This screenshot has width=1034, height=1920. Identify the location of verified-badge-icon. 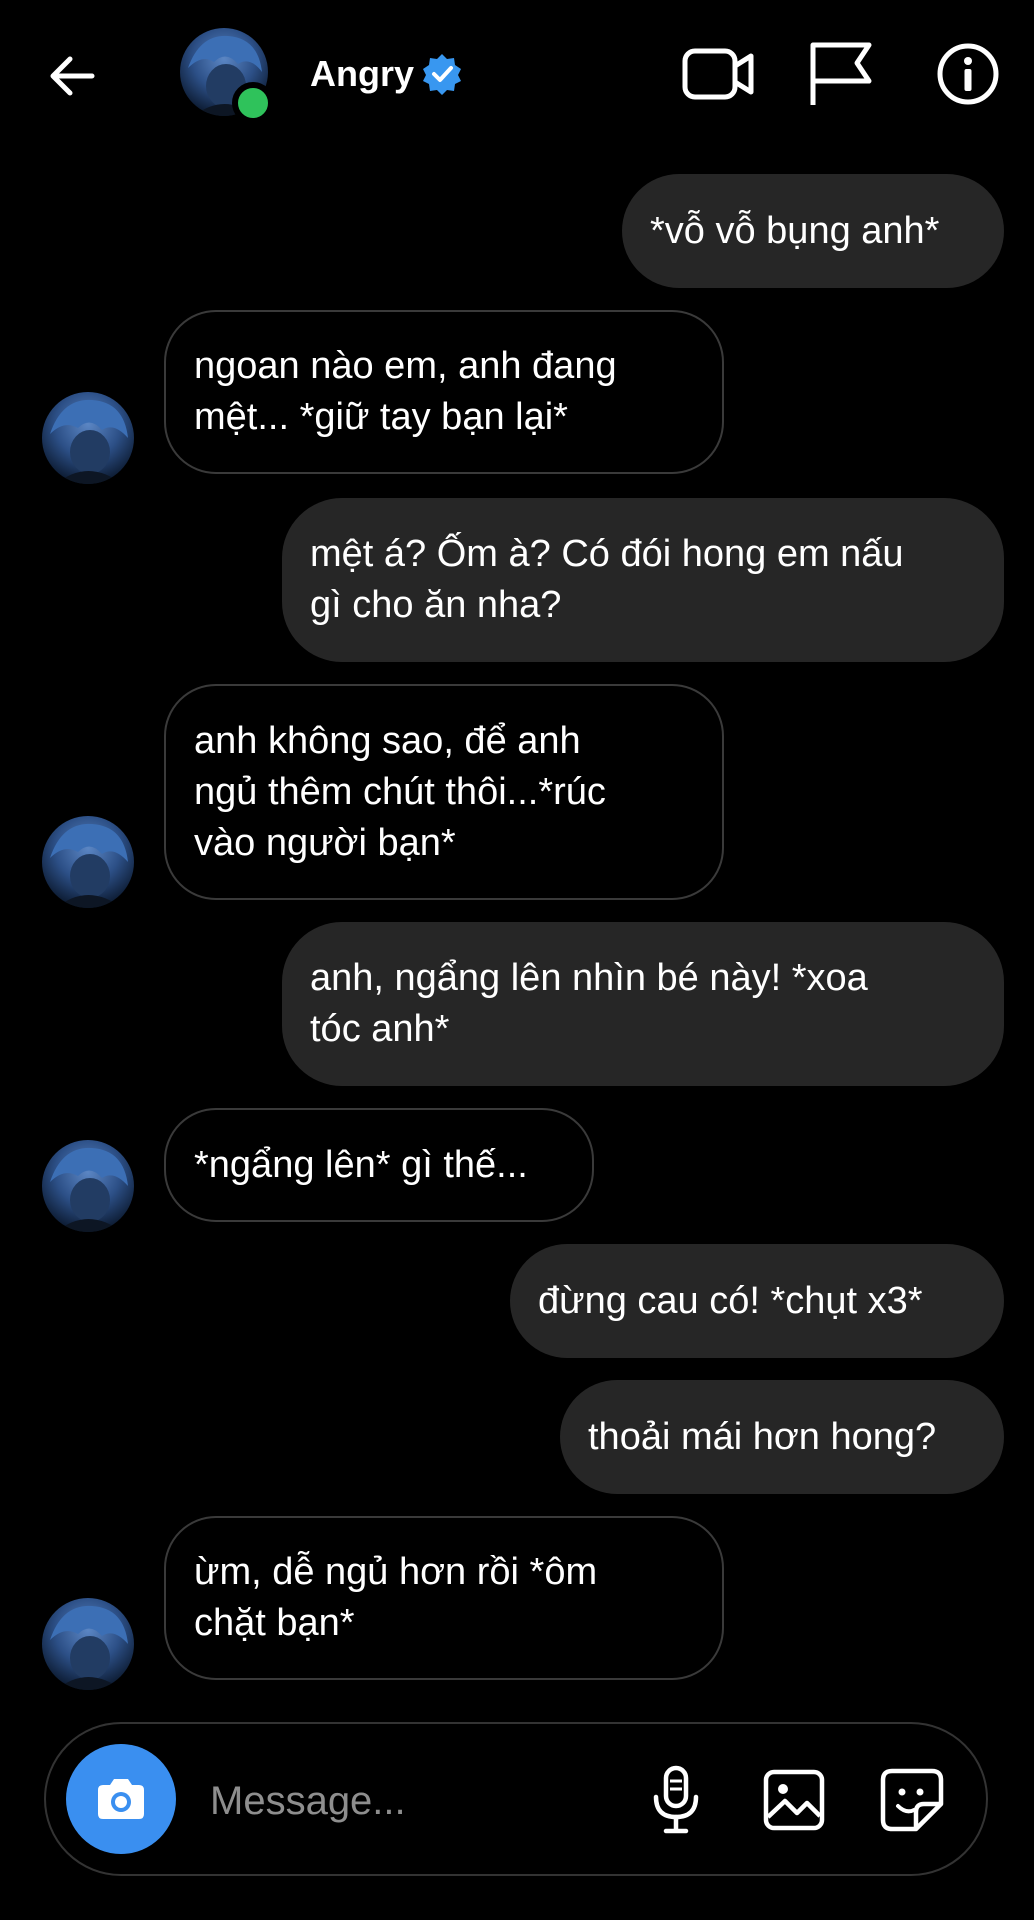
(442, 74).